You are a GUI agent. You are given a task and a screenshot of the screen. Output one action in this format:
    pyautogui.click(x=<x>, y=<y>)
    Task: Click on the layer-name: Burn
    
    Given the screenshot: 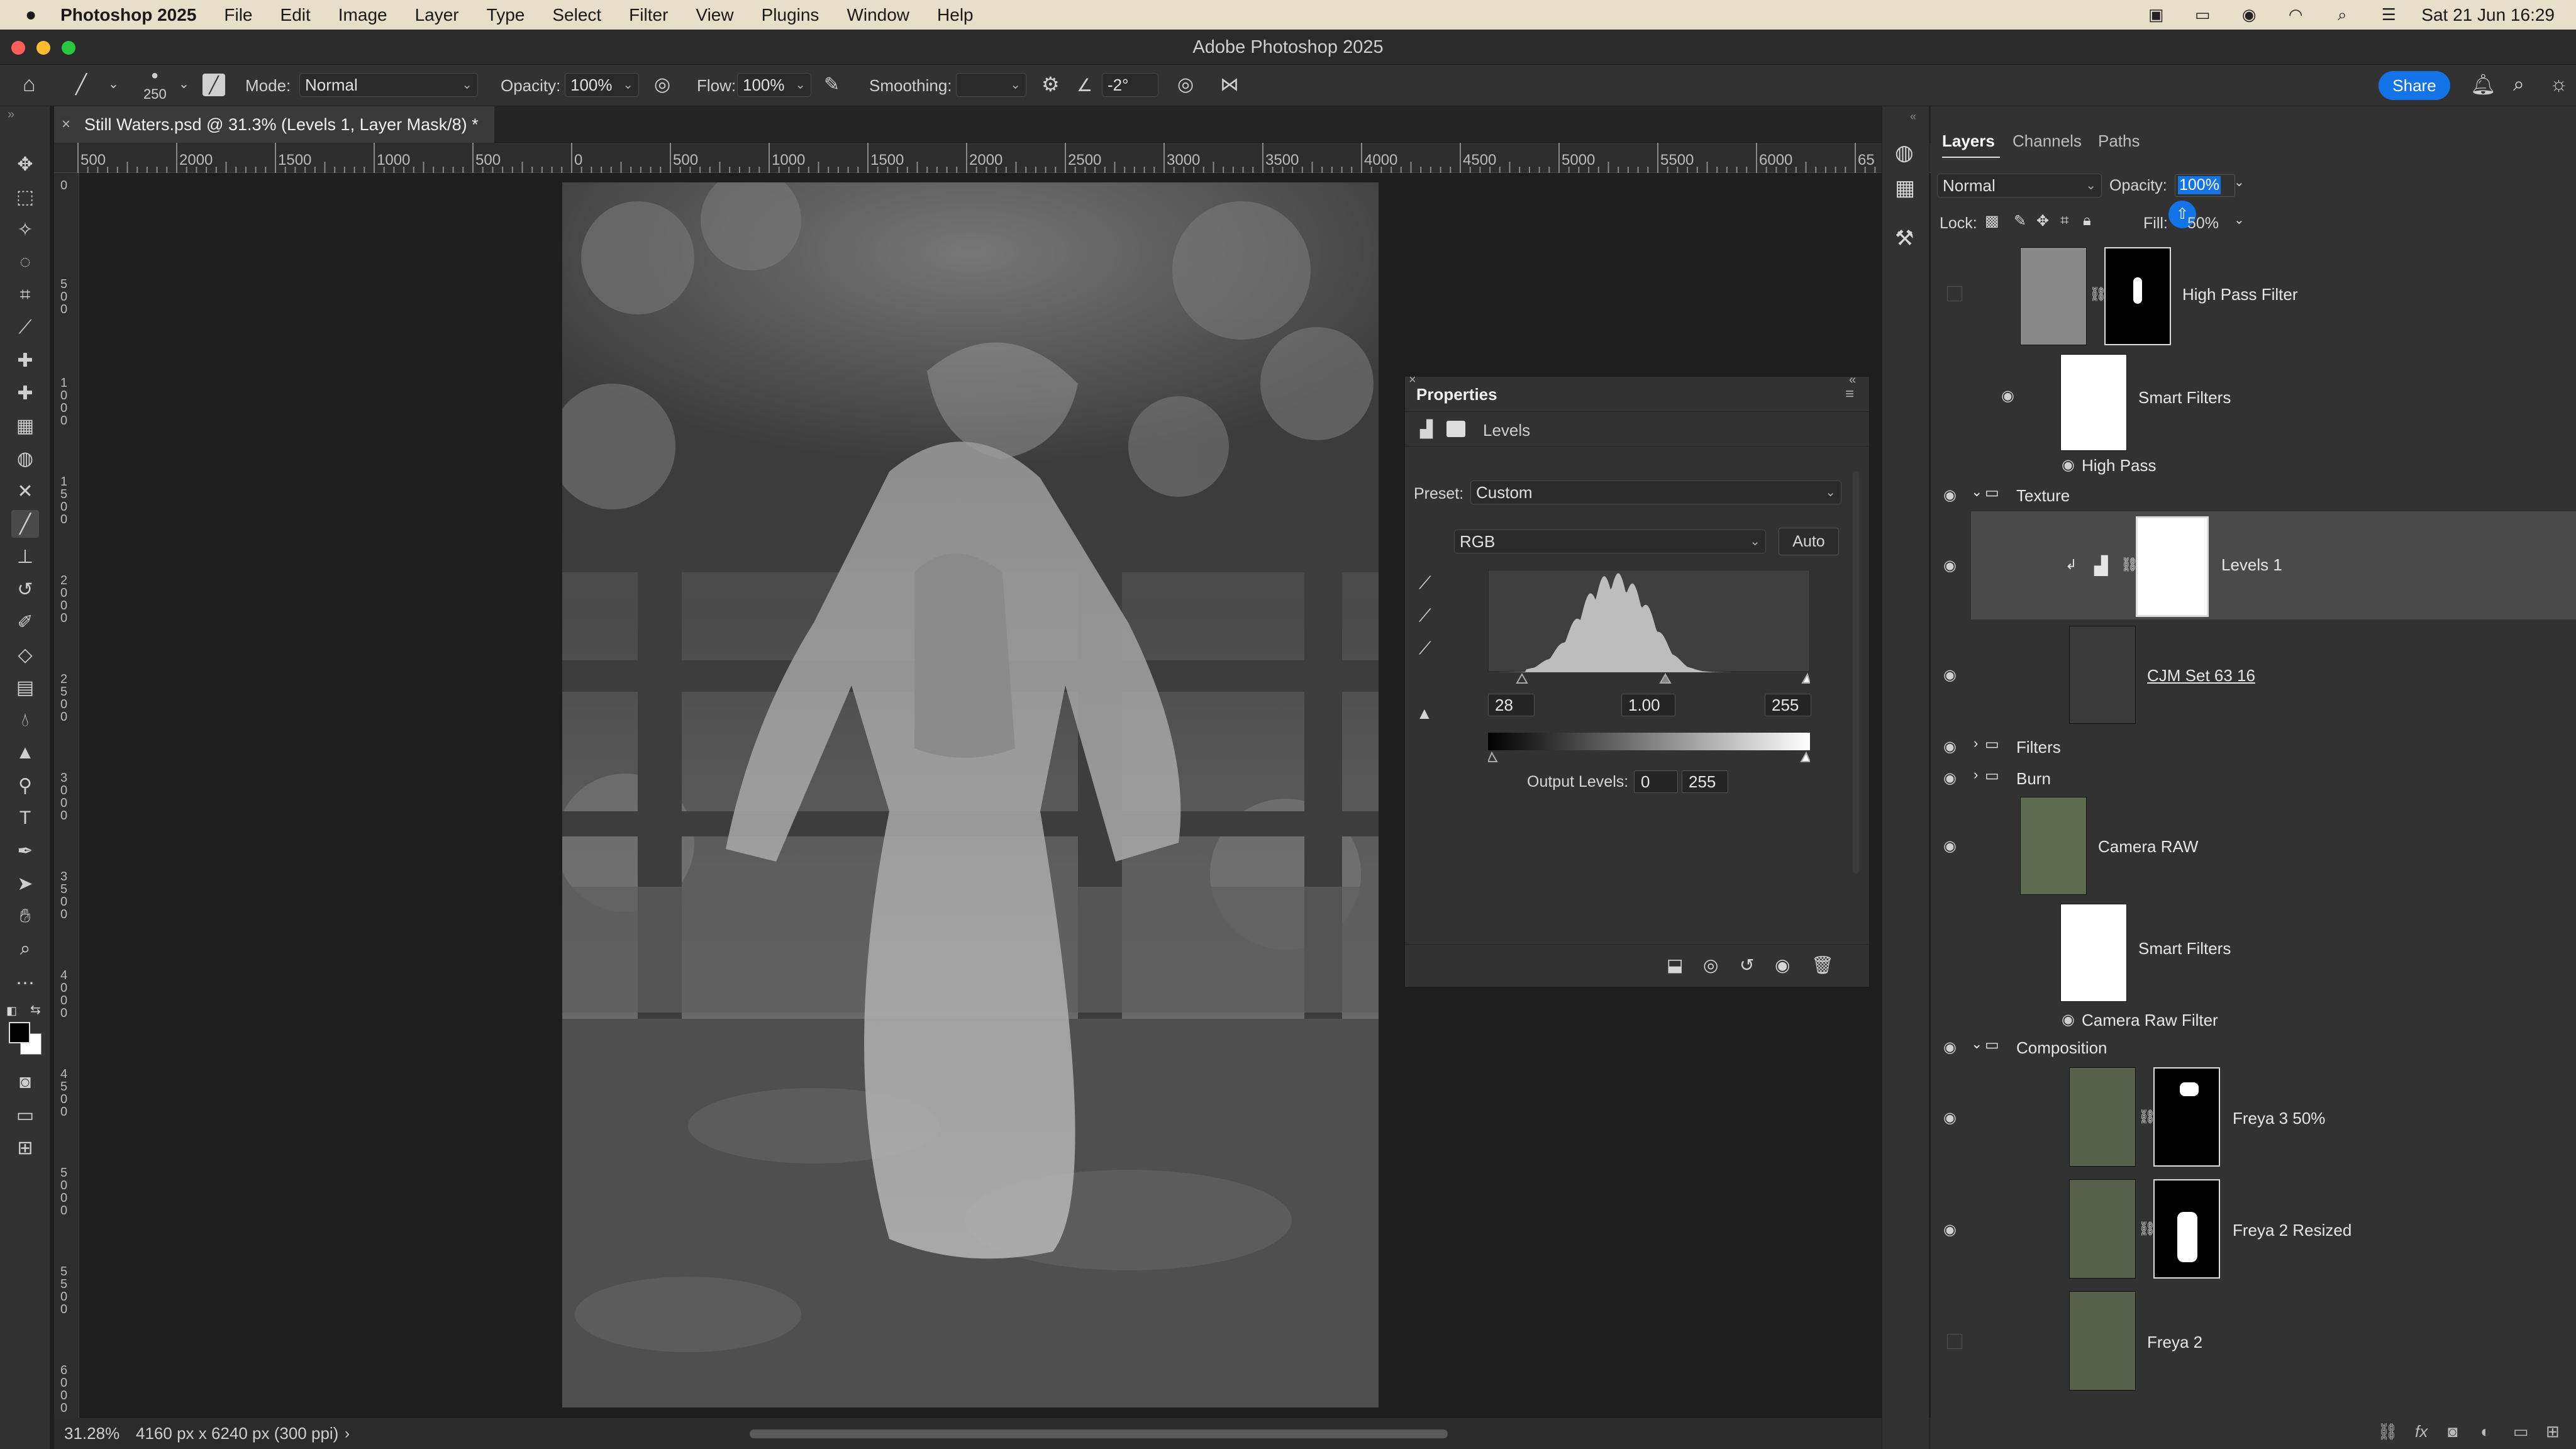 What is the action you would take?
    pyautogui.click(x=2033, y=779)
    